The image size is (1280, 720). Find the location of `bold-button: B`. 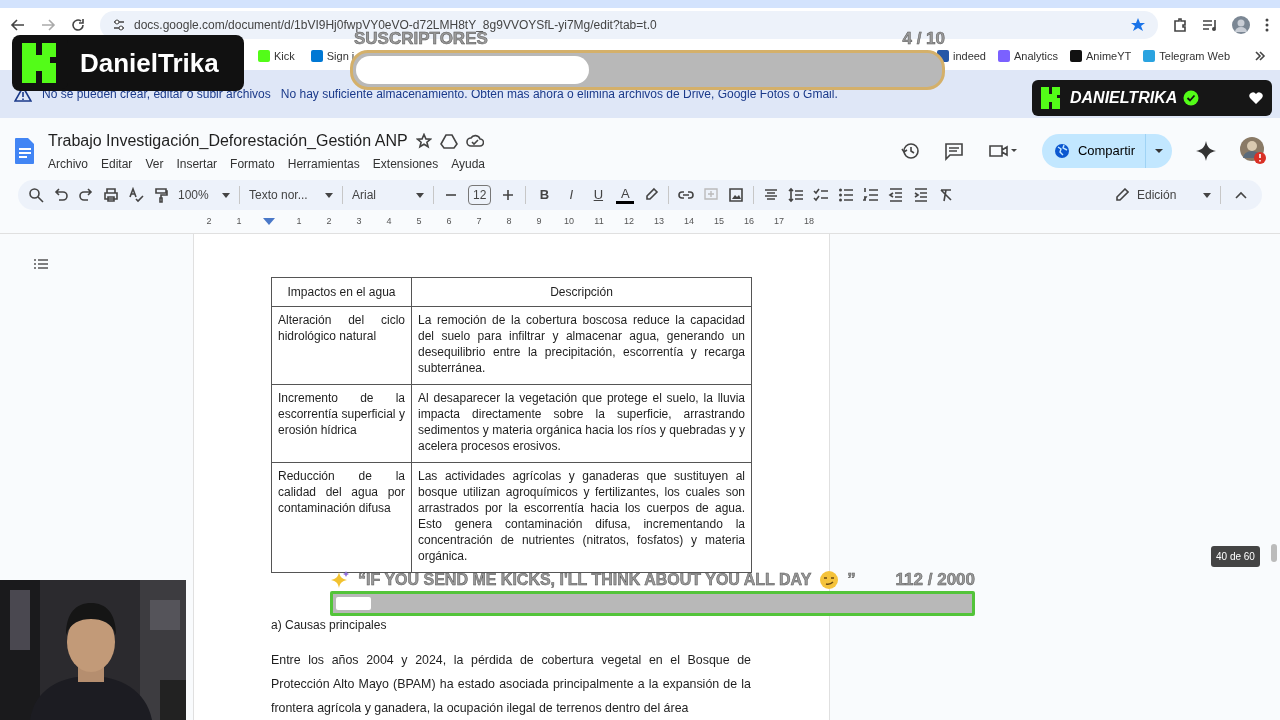

bold-button: B is located at coordinates (544, 195).